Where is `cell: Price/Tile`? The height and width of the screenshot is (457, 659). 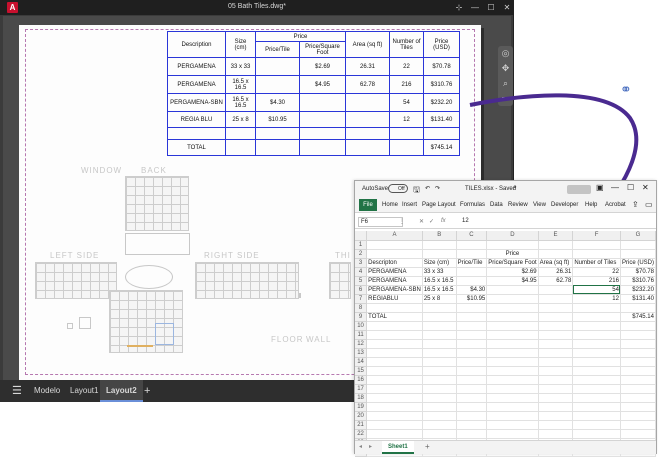 cell: Price/Tile is located at coordinates (472, 263).